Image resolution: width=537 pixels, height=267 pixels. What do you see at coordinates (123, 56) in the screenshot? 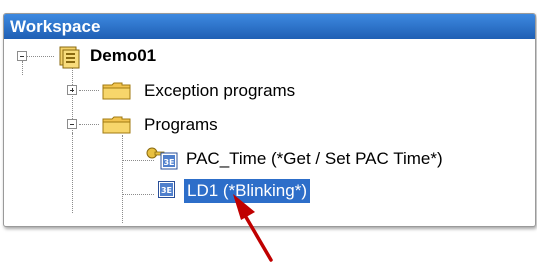
I see `tree-item-demo01: Demo01` at bounding box center [123, 56].